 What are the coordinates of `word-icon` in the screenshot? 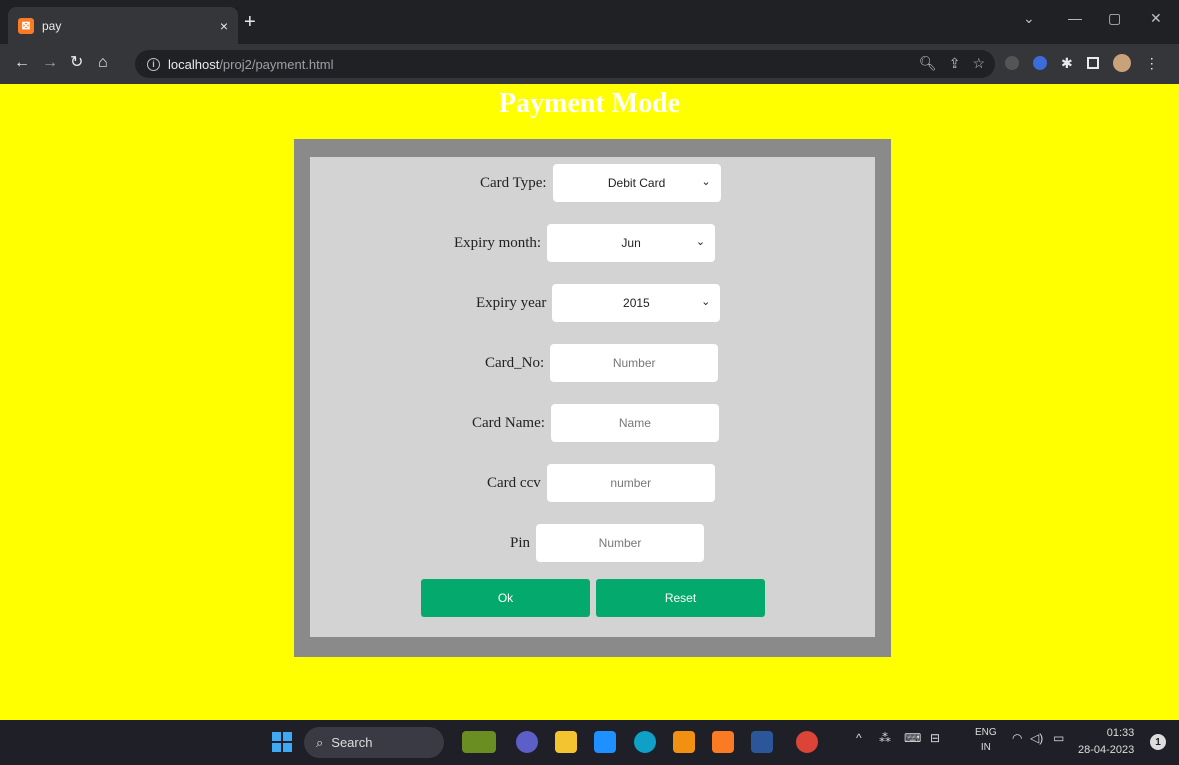 It's located at (762, 742).